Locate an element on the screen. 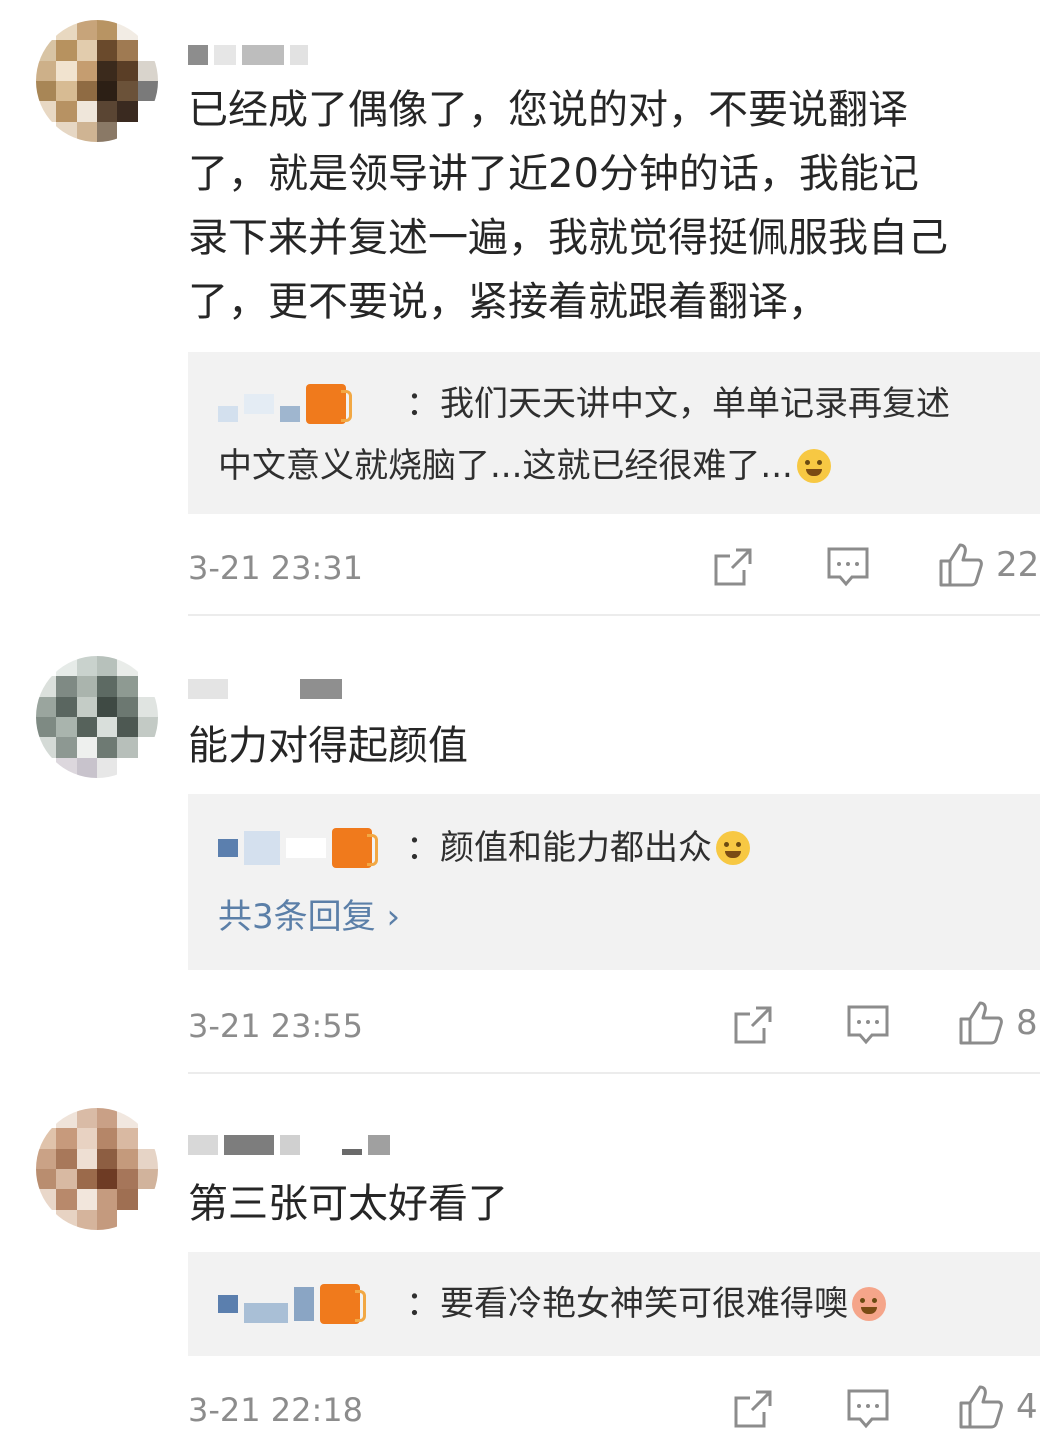  reply-line: ：要看冷艳女神笑可很难得噢 is located at coordinates (552, 1304).